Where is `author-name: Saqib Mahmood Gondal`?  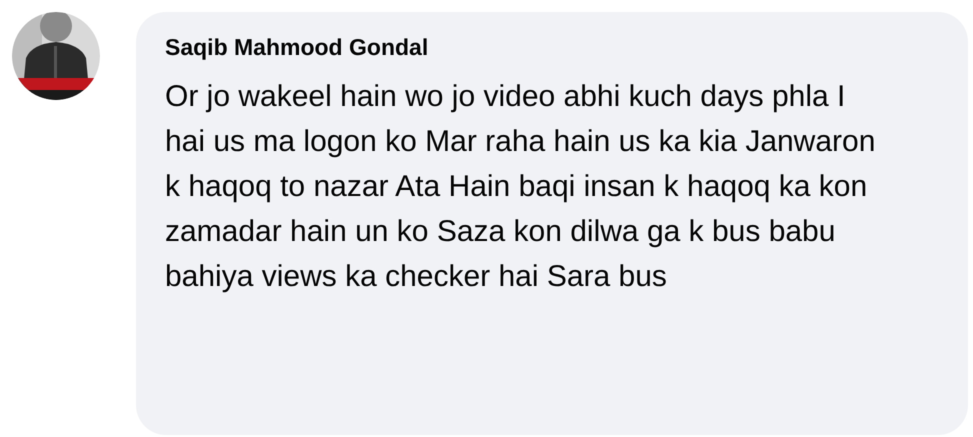 author-name: Saqib Mahmood Gondal is located at coordinates (296, 47).